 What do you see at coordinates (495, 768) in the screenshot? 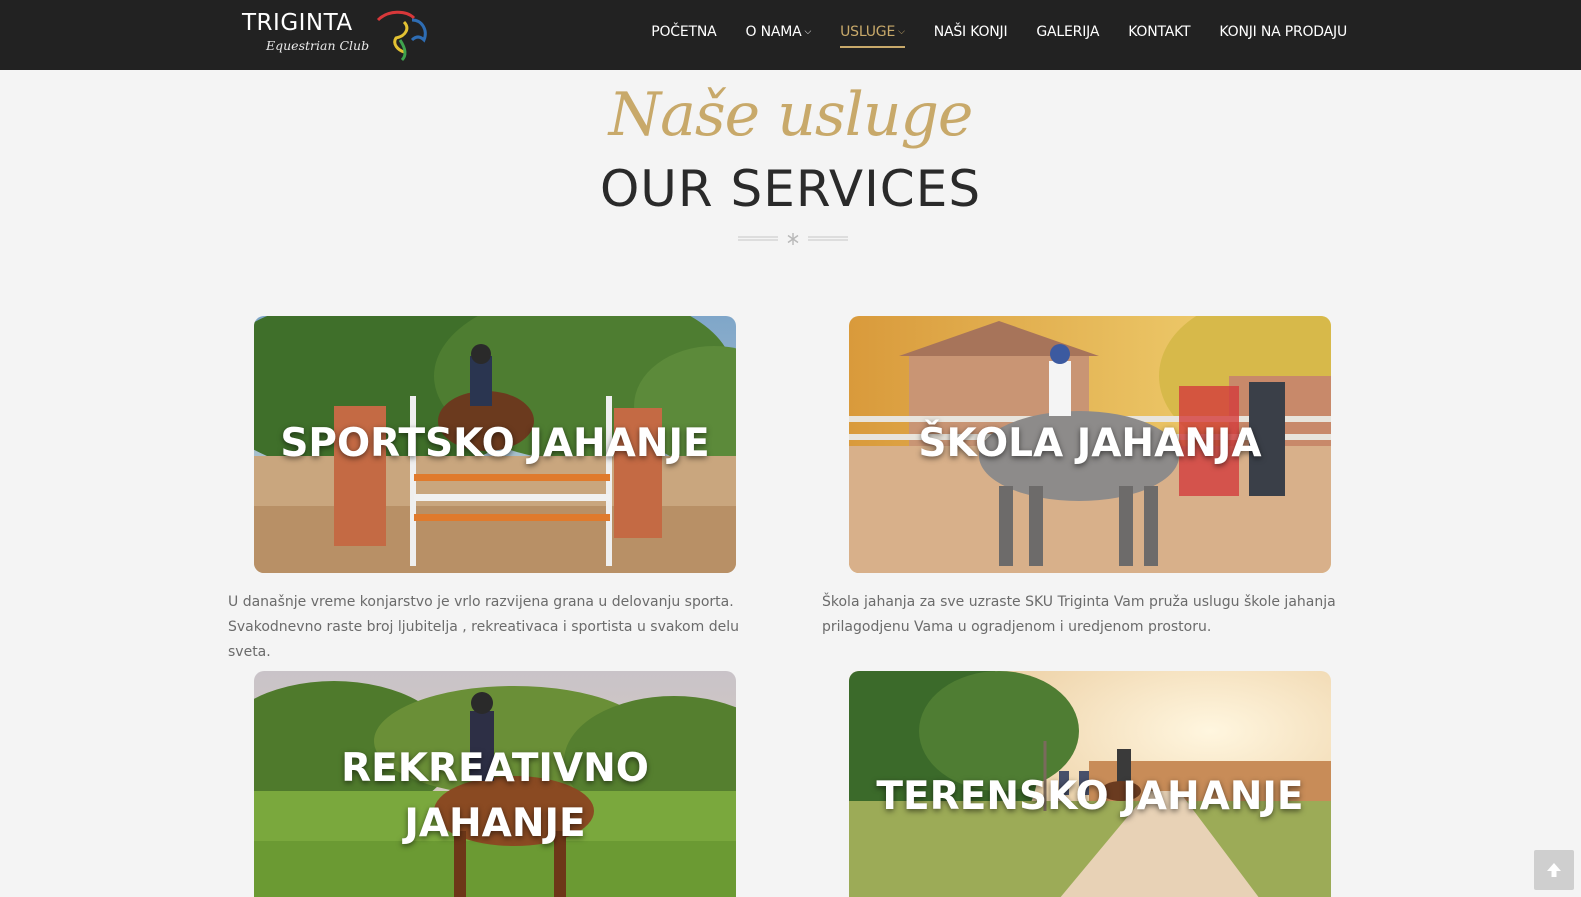
I see `title-line: REKREATIVNO` at bounding box center [495, 768].